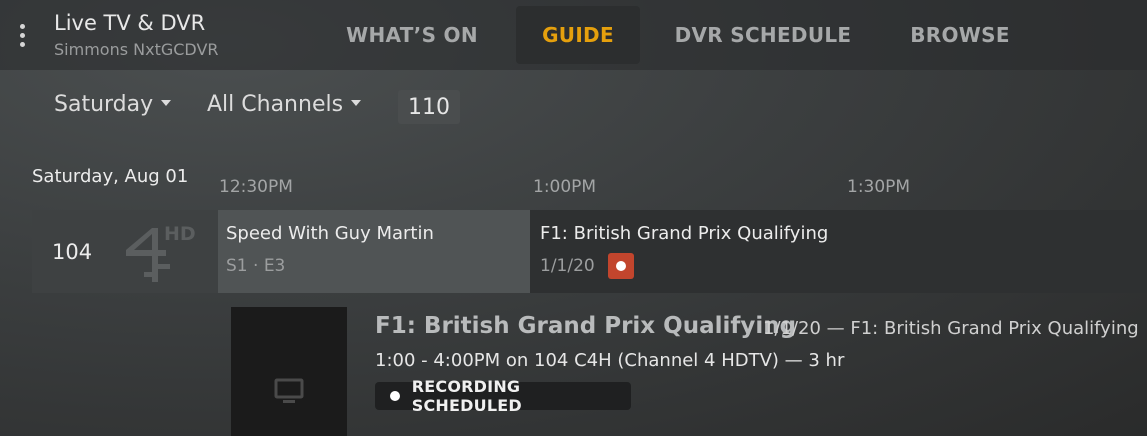 This screenshot has width=1147, height=436. What do you see at coordinates (130, 23) in the screenshot?
I see `app-title: Live TV & DVR` at bounding box center [130, 23].